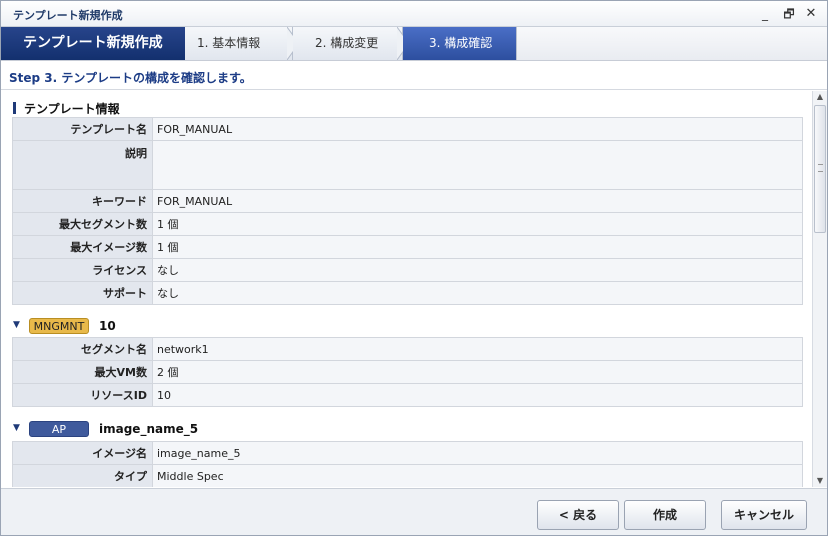  I want to click on field-label: 説明, so click(82, 165).